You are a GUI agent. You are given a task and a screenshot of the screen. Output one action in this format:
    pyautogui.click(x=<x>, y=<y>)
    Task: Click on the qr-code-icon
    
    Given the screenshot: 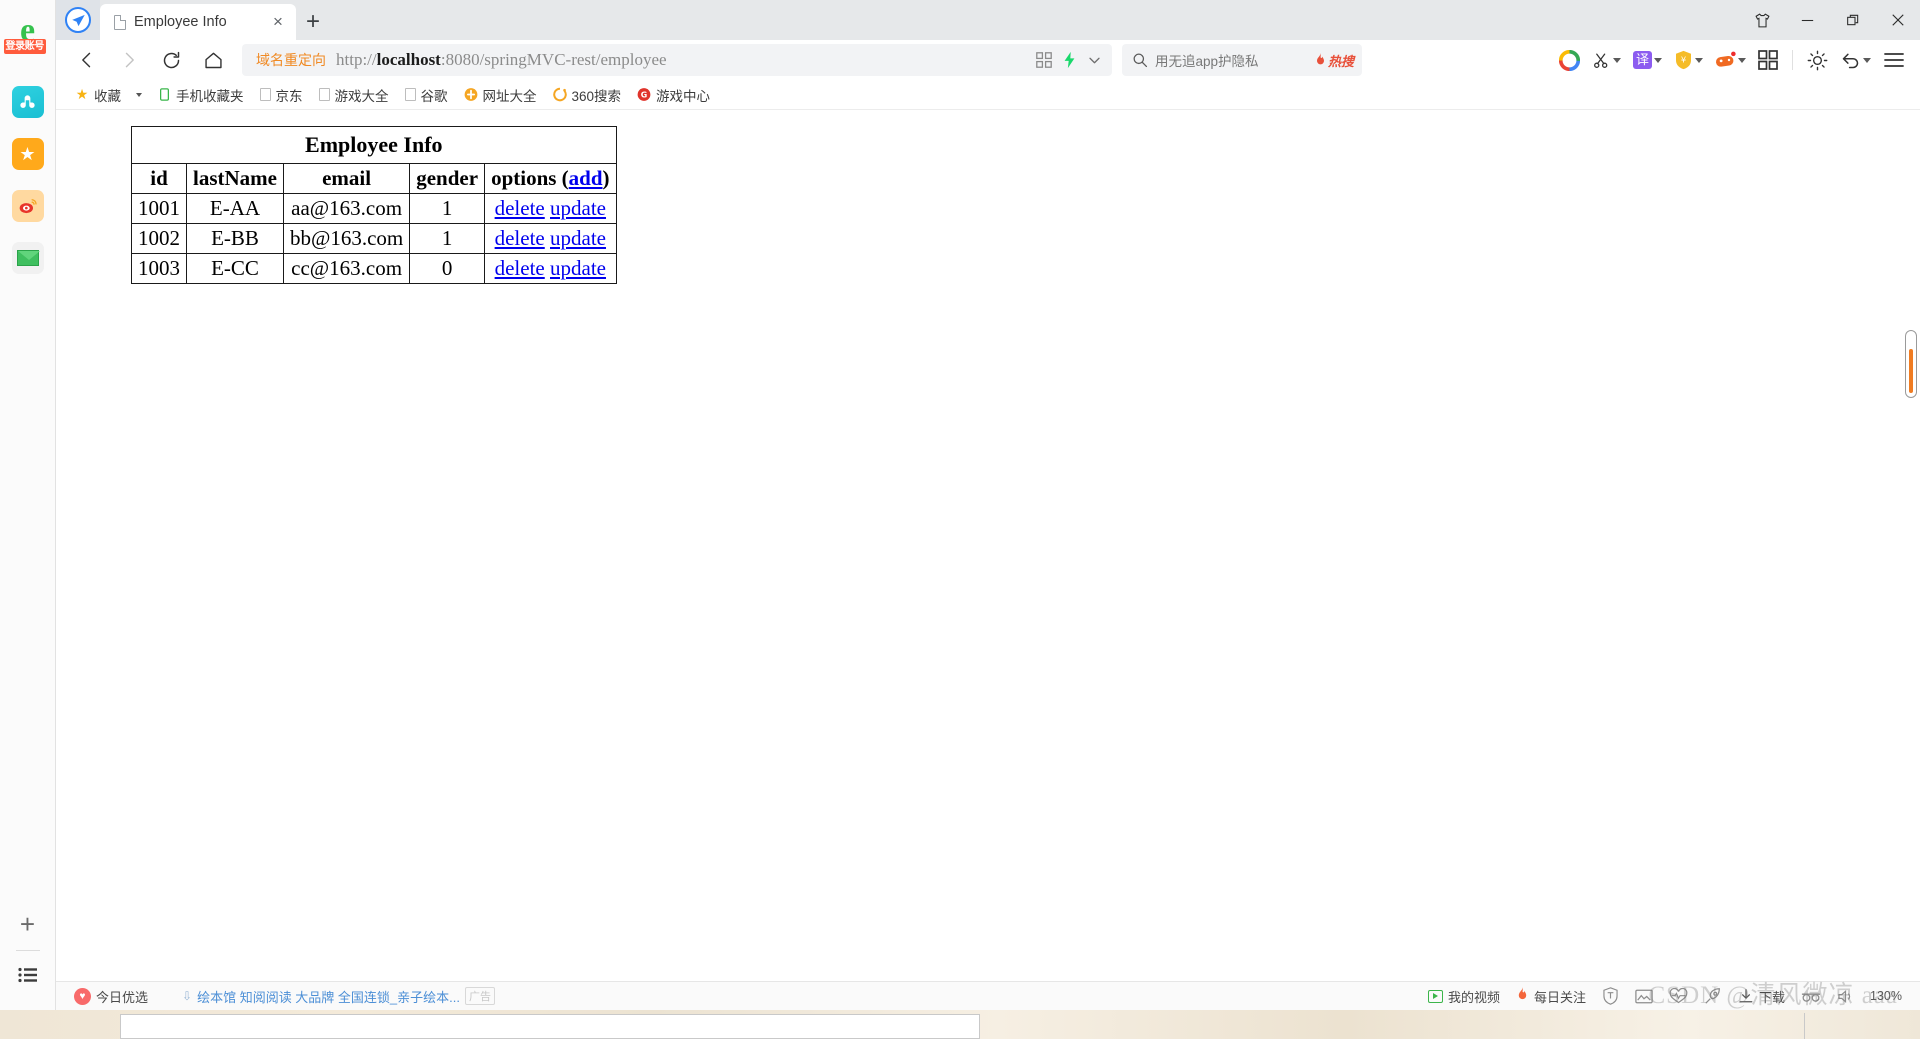 What is the action you would take?
    pyautogui.click(x=1044, y=60)
    